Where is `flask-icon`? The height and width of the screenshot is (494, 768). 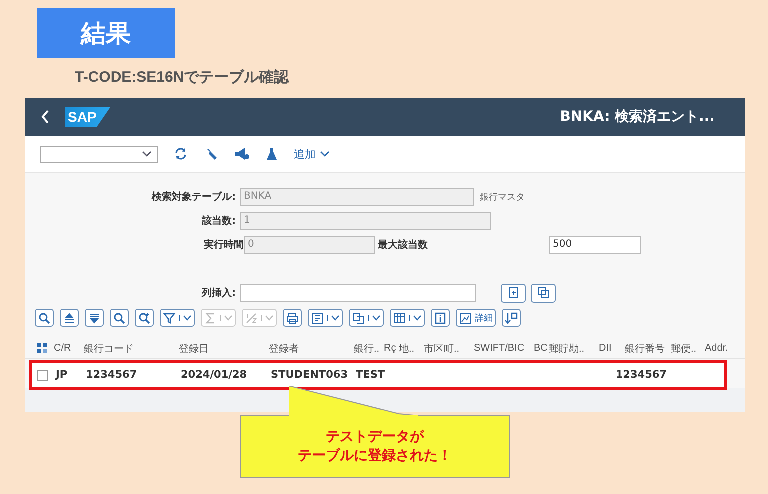 flask-icon is located at coordinates (272, 154).